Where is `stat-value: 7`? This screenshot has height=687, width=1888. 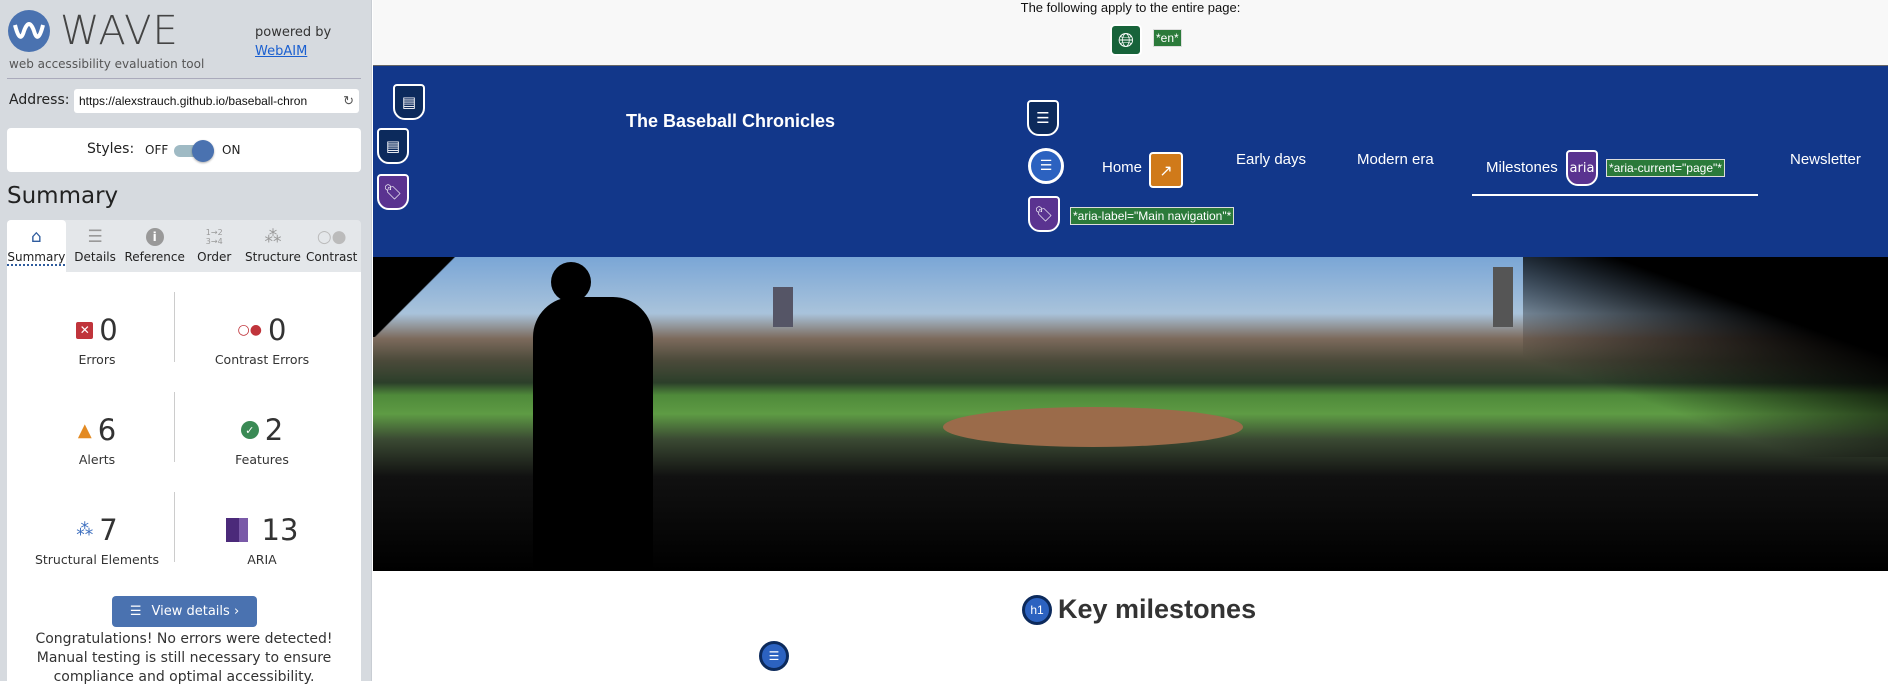 stat-value: 7 is located at coordinates (108, 530).